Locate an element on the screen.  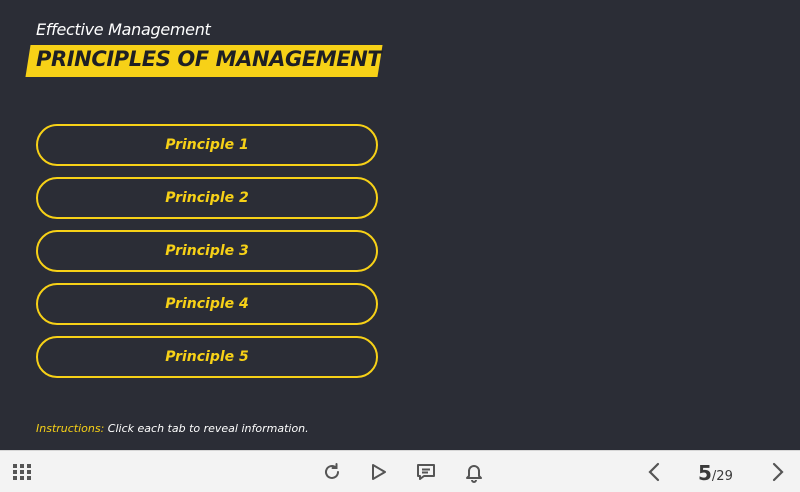
instructions-label: Instructions: is located at coordinates (70, 428).